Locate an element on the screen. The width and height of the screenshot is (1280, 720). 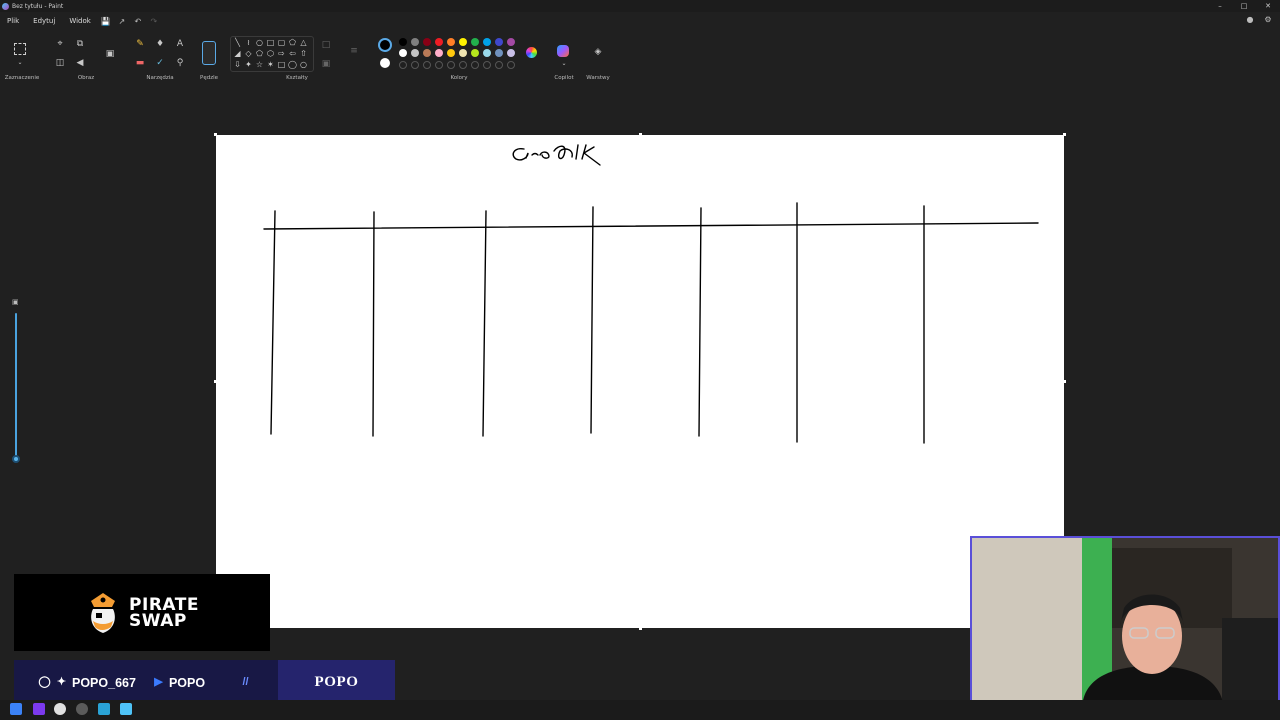
polygon-shape-icon: ⬠ is located at coordinates (292, 42).